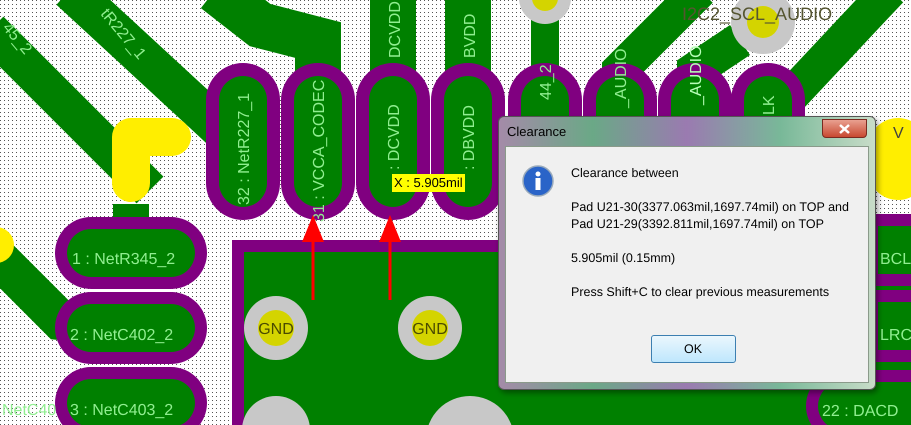  I want to click on net-label: 44_2, so click(546, 82).